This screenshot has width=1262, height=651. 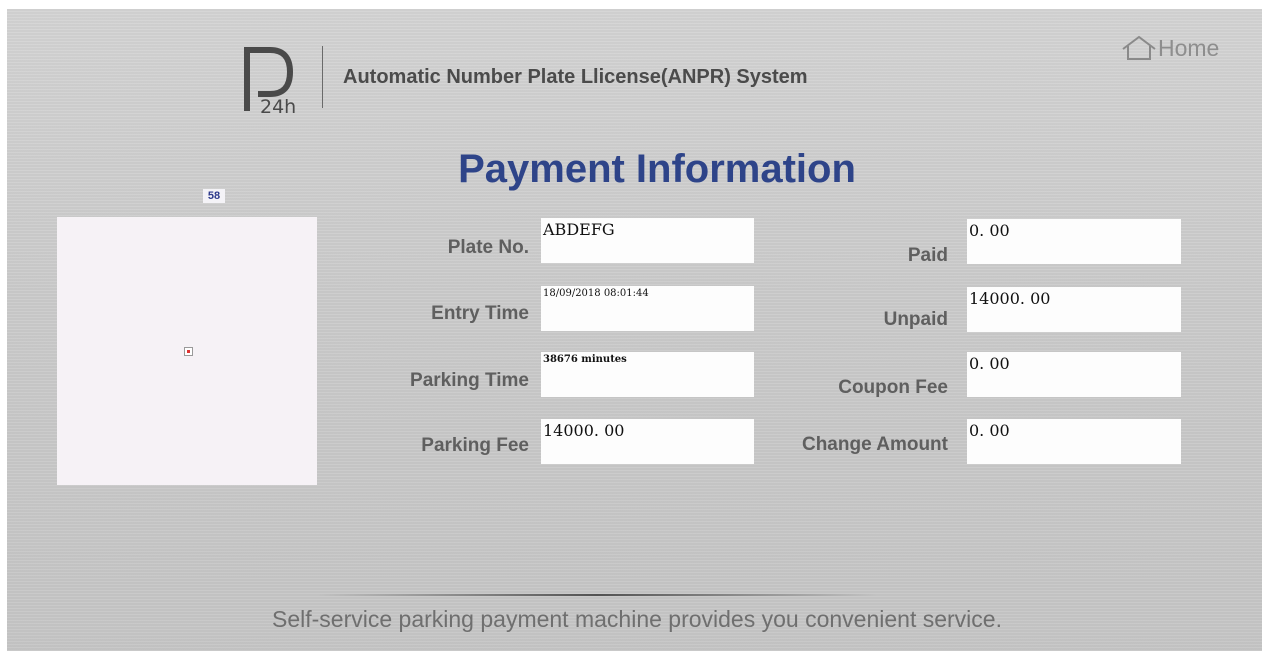 I want to click on home-icon, so click(x=1139, y=47).